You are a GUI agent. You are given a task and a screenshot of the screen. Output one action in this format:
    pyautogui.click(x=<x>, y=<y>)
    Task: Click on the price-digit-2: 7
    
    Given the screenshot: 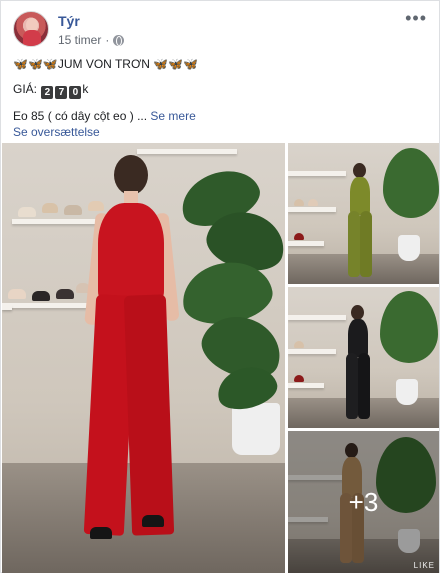 What is the action you would take?
    pyautogui.click(x=61, y=92)
    